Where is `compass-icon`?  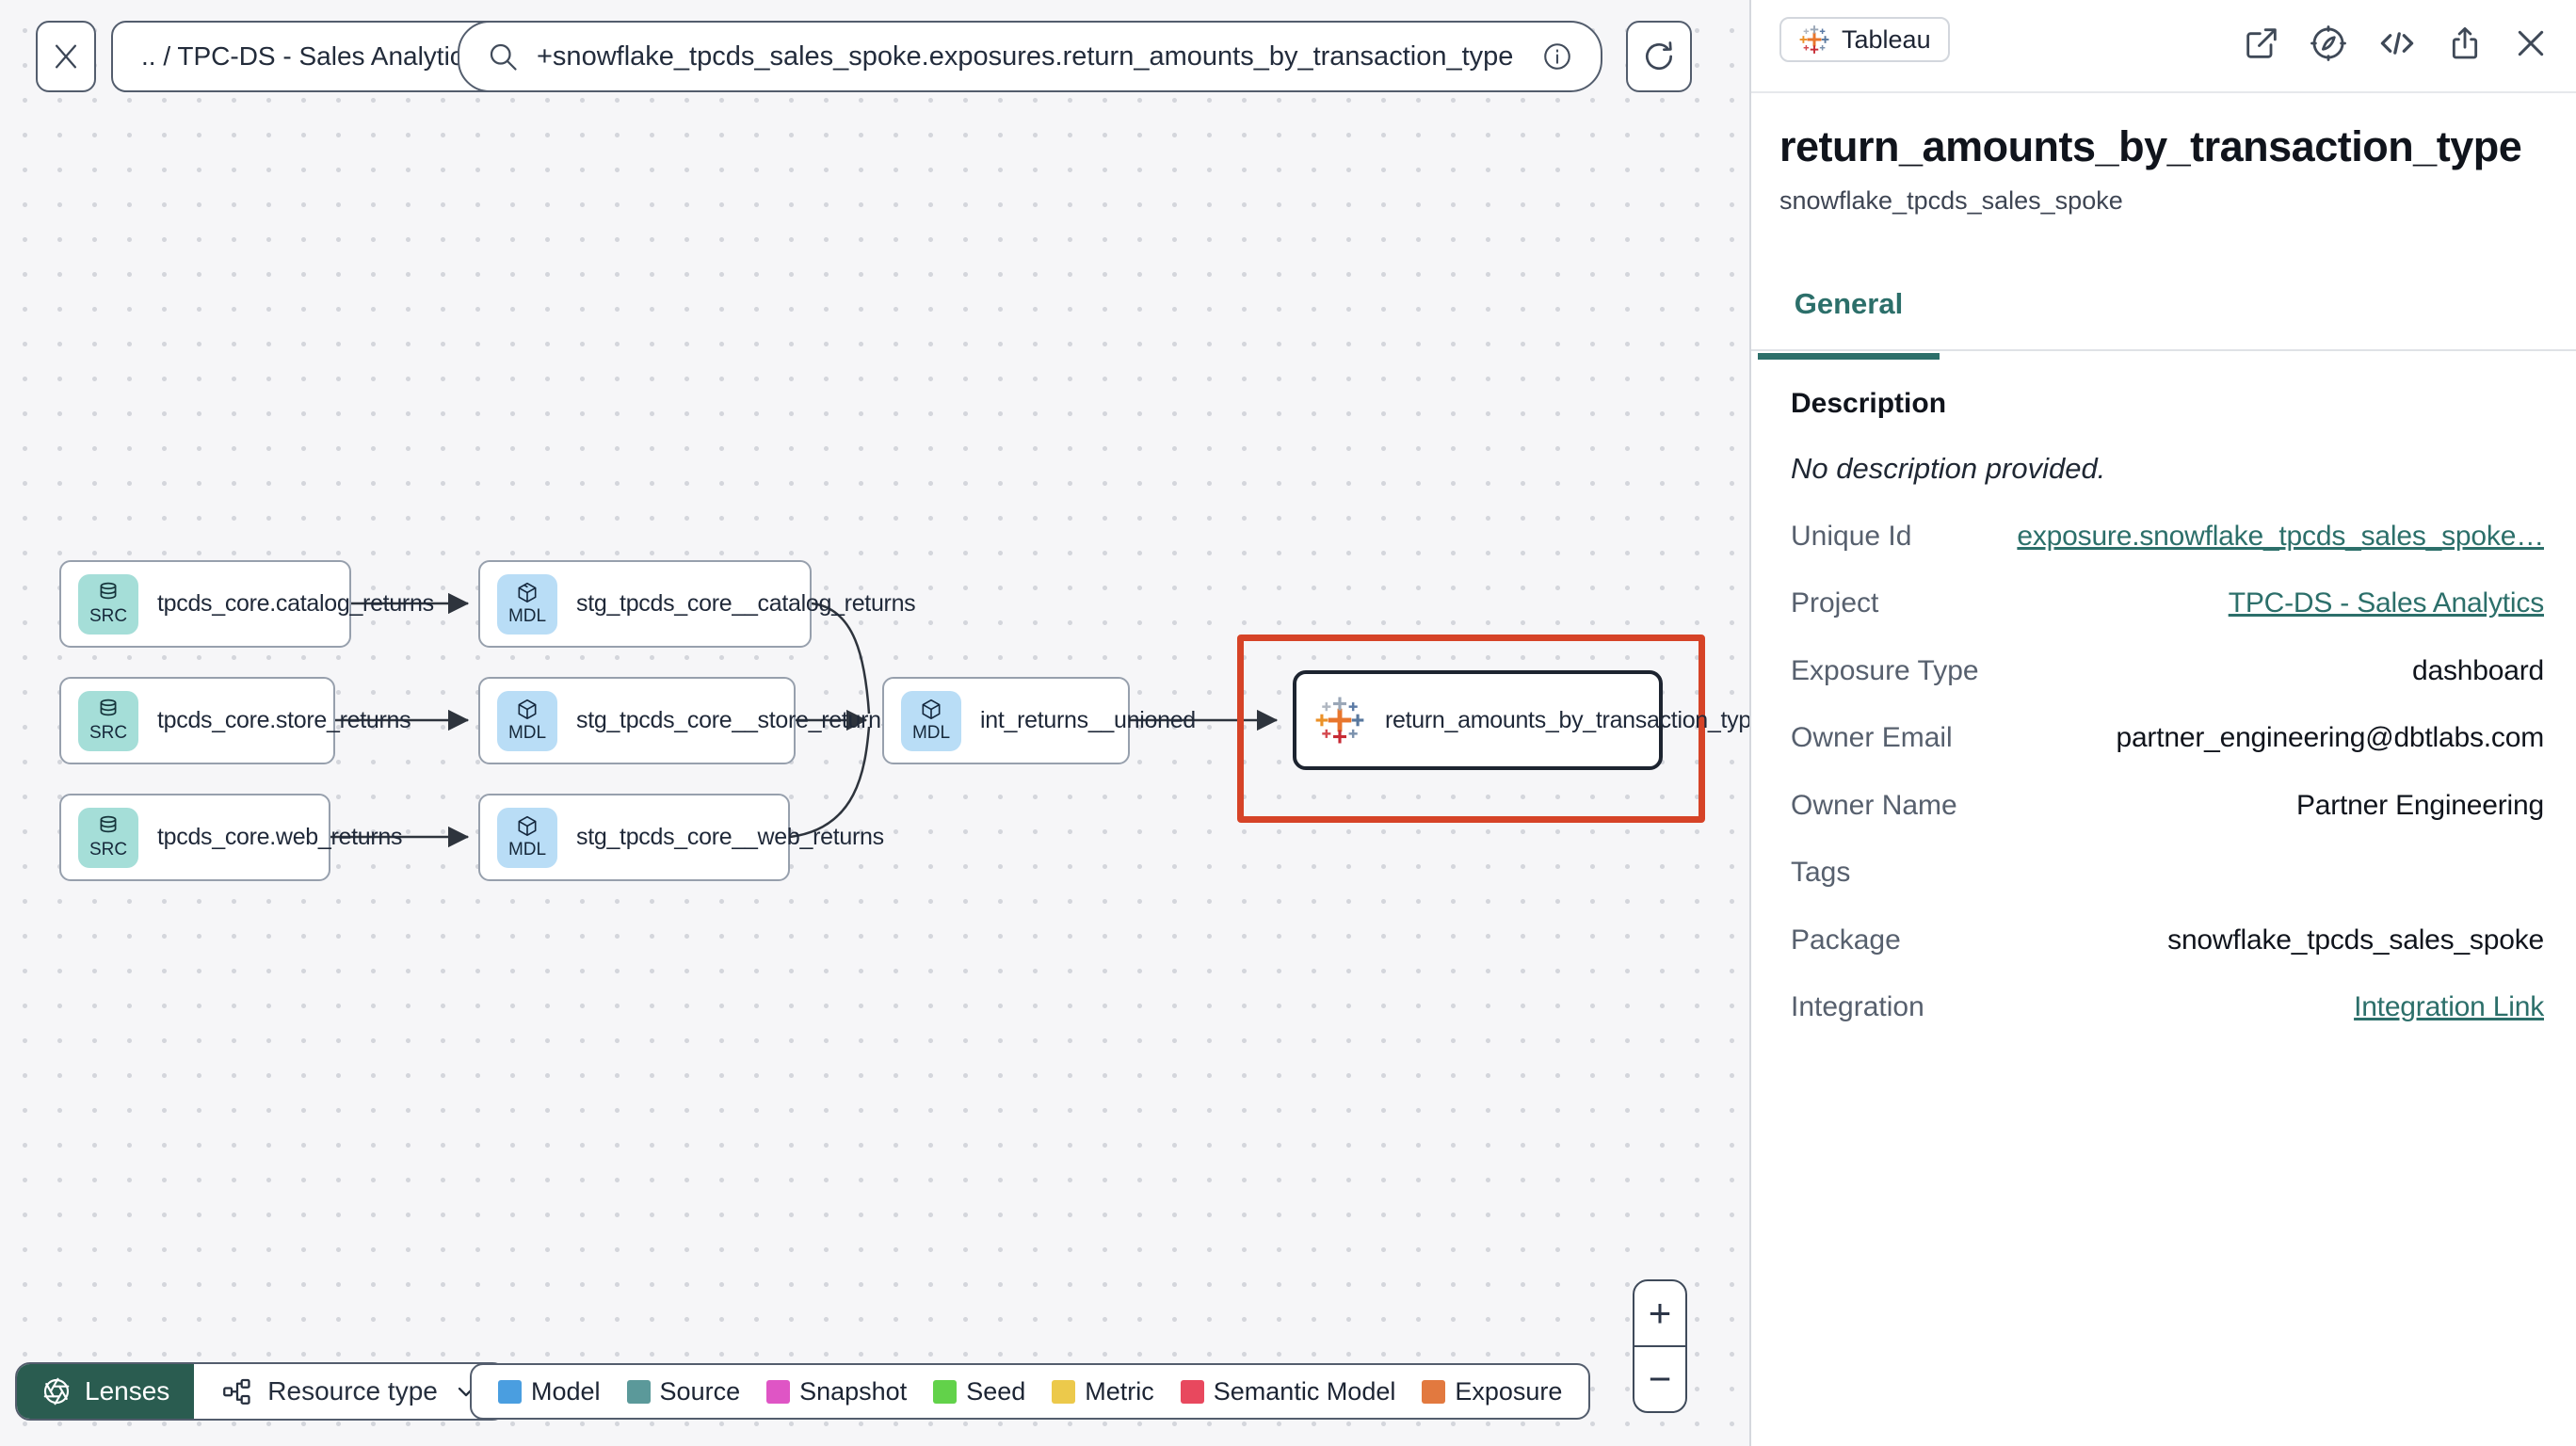 compass-icon is located at coordinates (2328, 43).